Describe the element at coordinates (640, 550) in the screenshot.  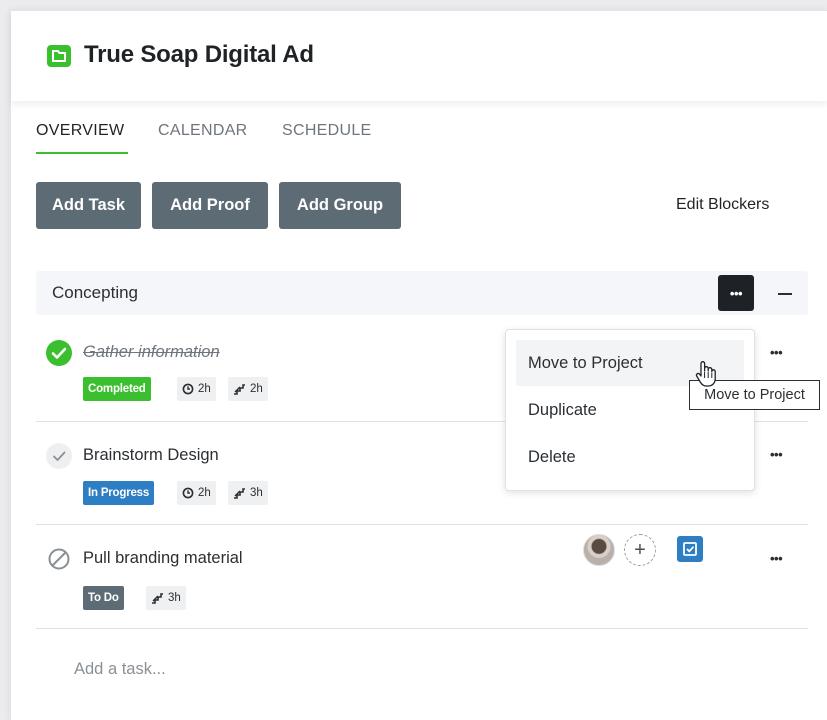
I see `add-assignee-icon: +` at that location.